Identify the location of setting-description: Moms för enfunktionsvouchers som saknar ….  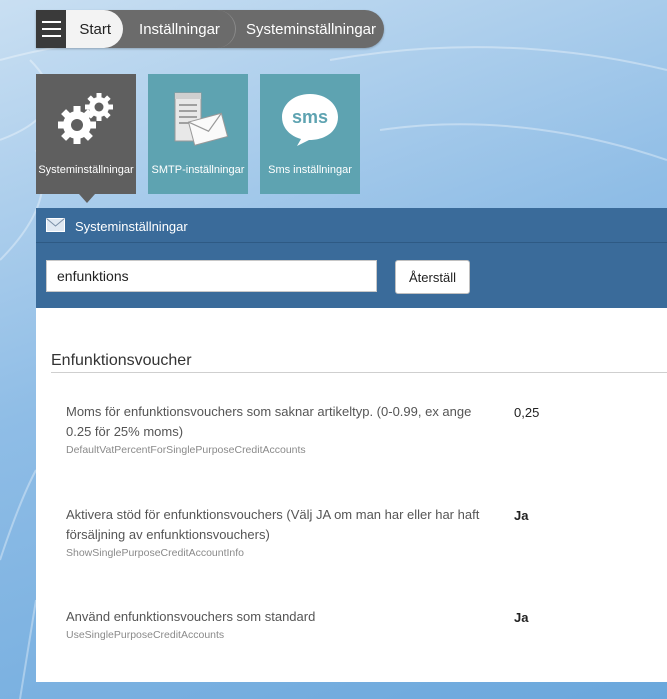
(269, 421).